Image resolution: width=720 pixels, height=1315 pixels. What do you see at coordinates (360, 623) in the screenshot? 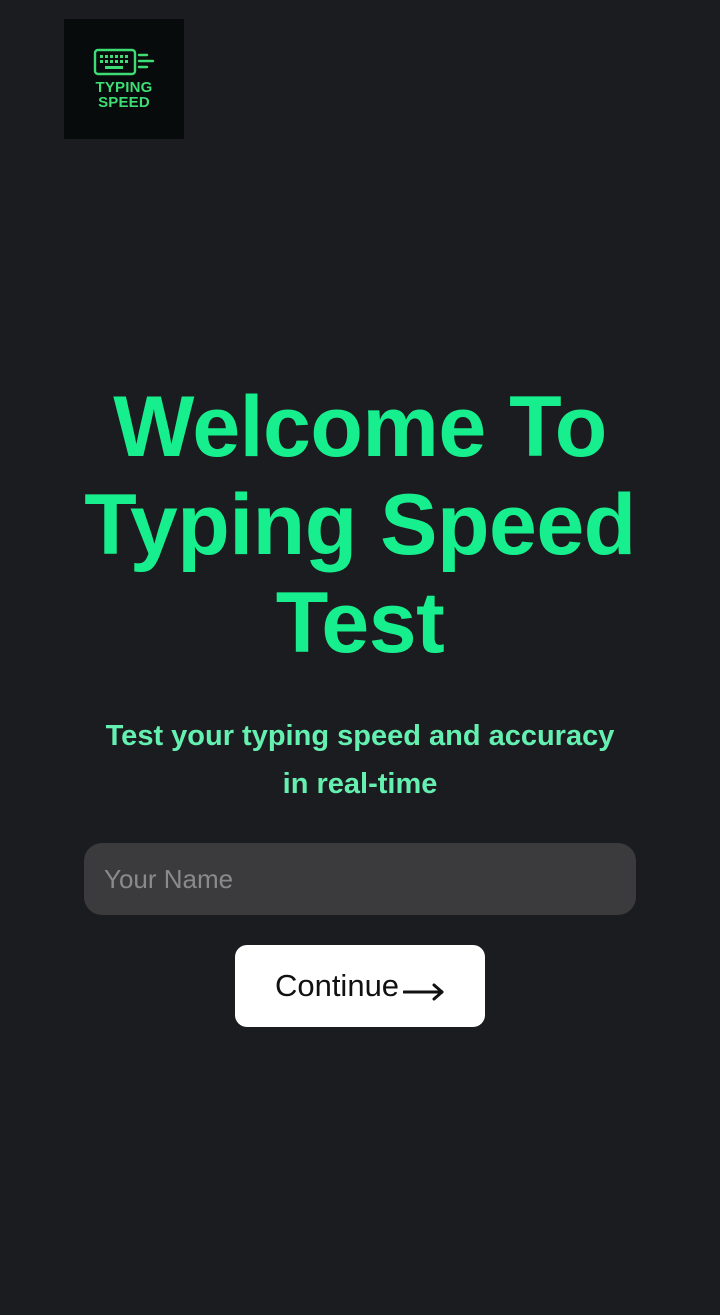
I see `page-title-line3: Test` at bounding box center [360, 623].